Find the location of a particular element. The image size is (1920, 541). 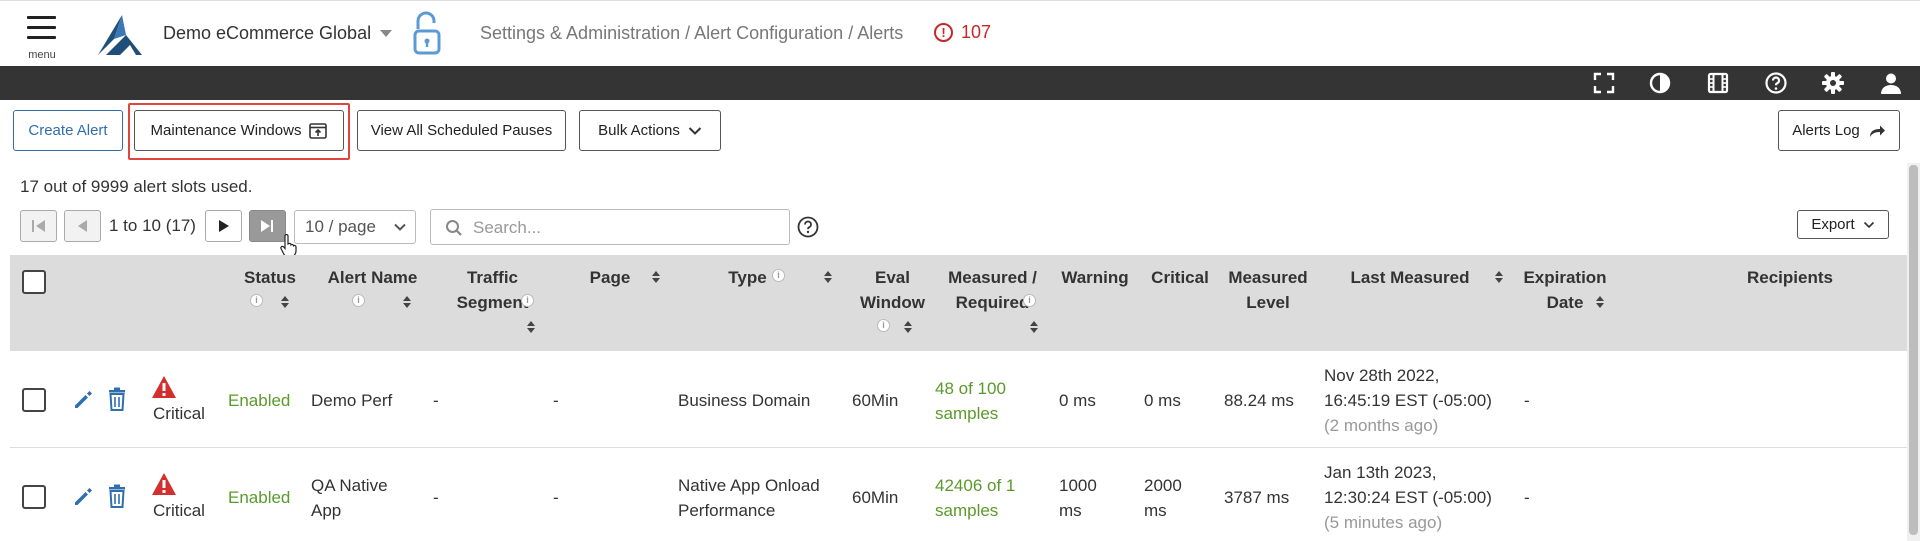

user-icon is located at coordinates (1891, 83).